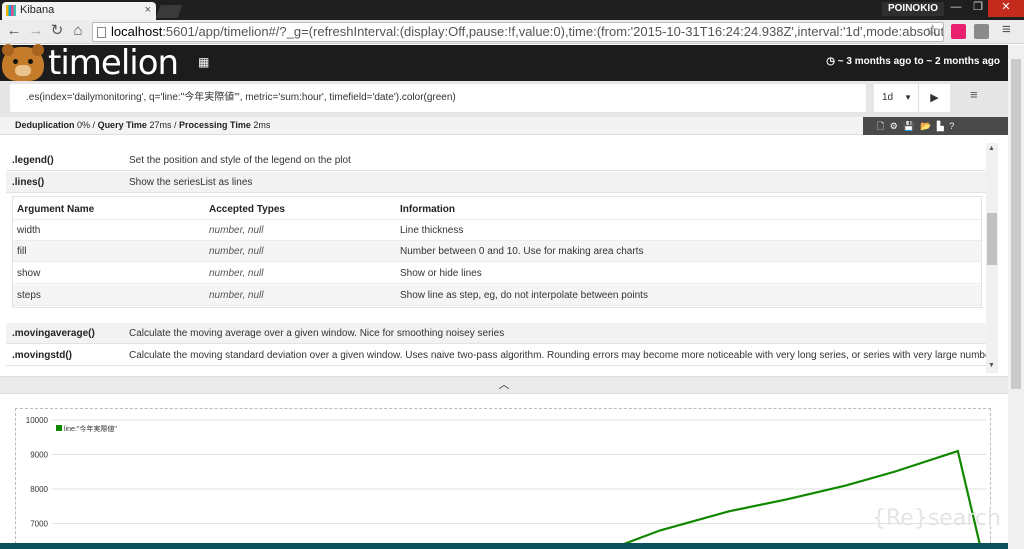 The image size is (1024, 549). What do you see at coordinates (497, 230) in the screenshot?
I see `table-row: width number, null Line thickness` at bounding box center [497, 230].